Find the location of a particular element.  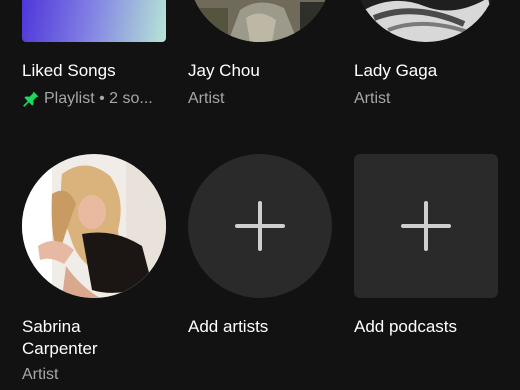

jay-chou-subtitle: Artist is located at coordinates (206, 98).